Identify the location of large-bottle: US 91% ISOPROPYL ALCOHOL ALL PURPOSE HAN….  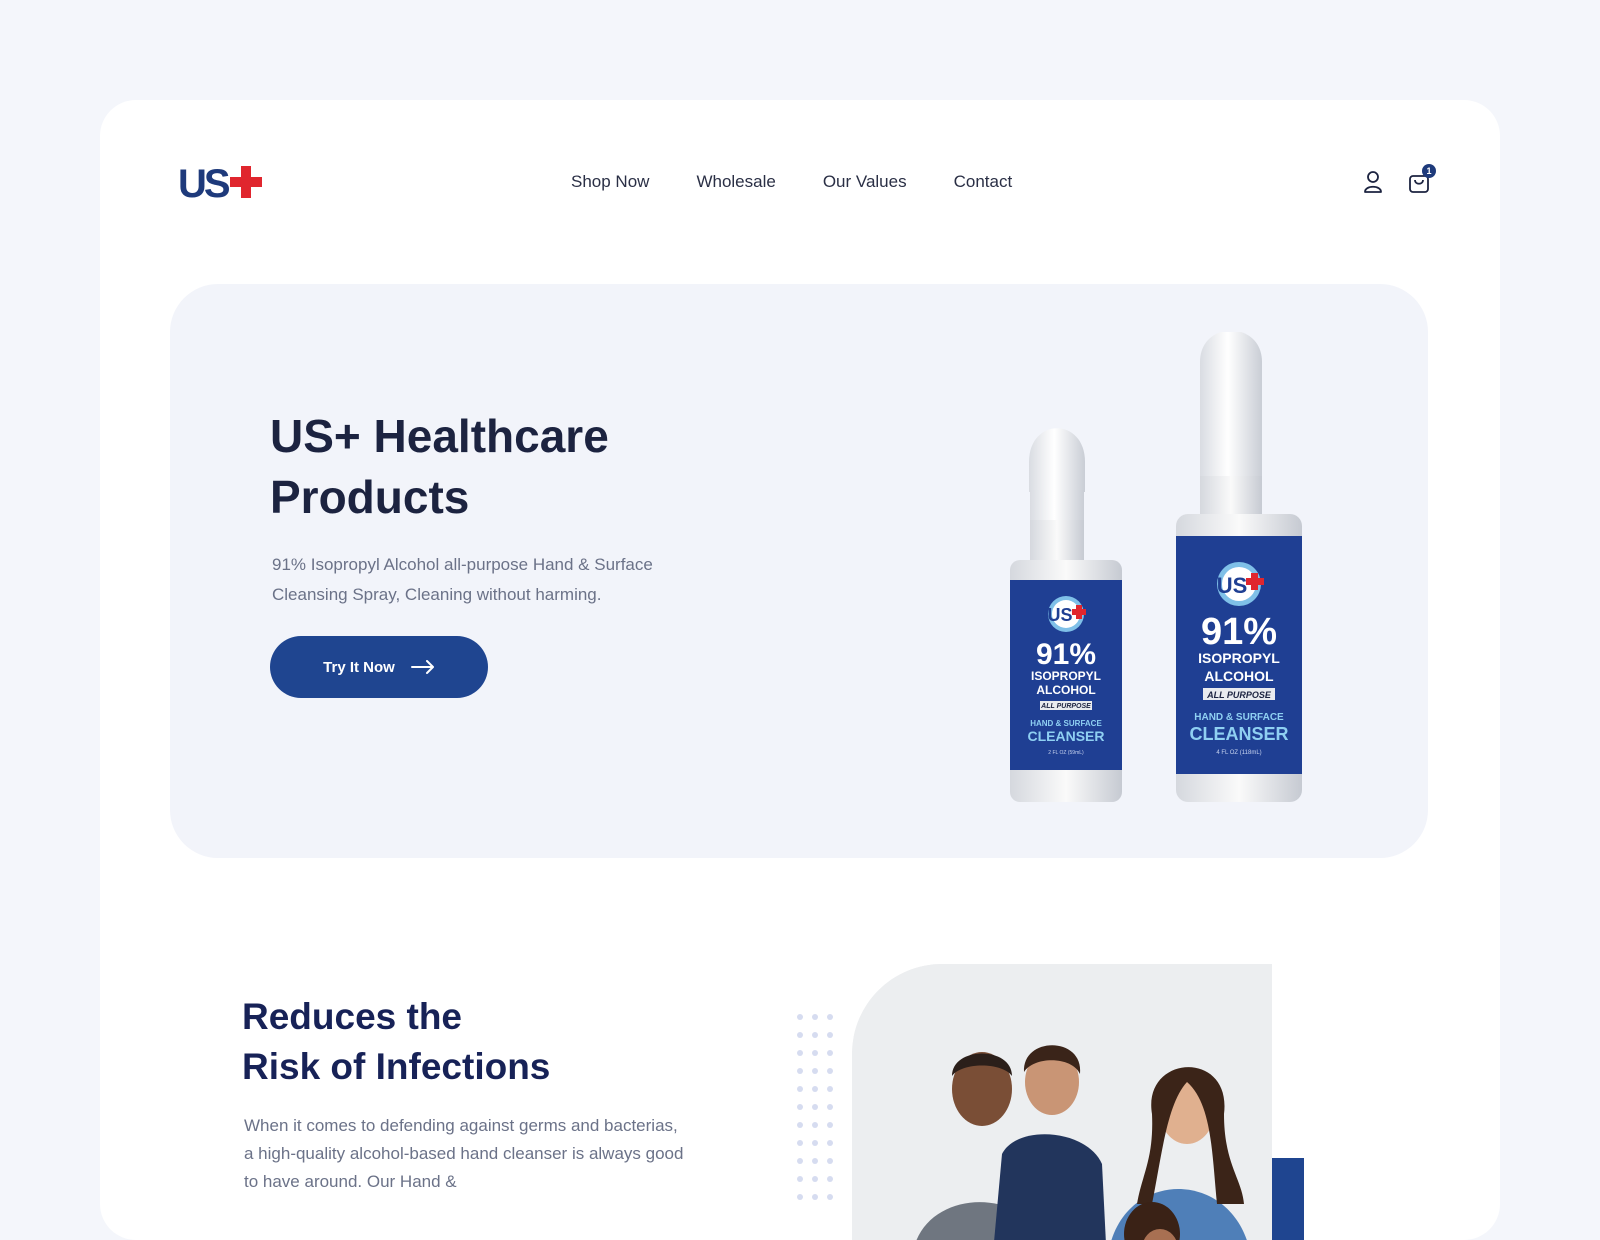
(1239, 567).